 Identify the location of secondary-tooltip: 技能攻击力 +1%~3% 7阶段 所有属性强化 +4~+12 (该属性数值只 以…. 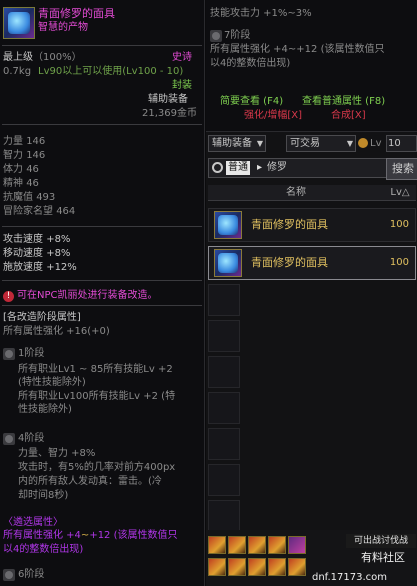
(311, 66).